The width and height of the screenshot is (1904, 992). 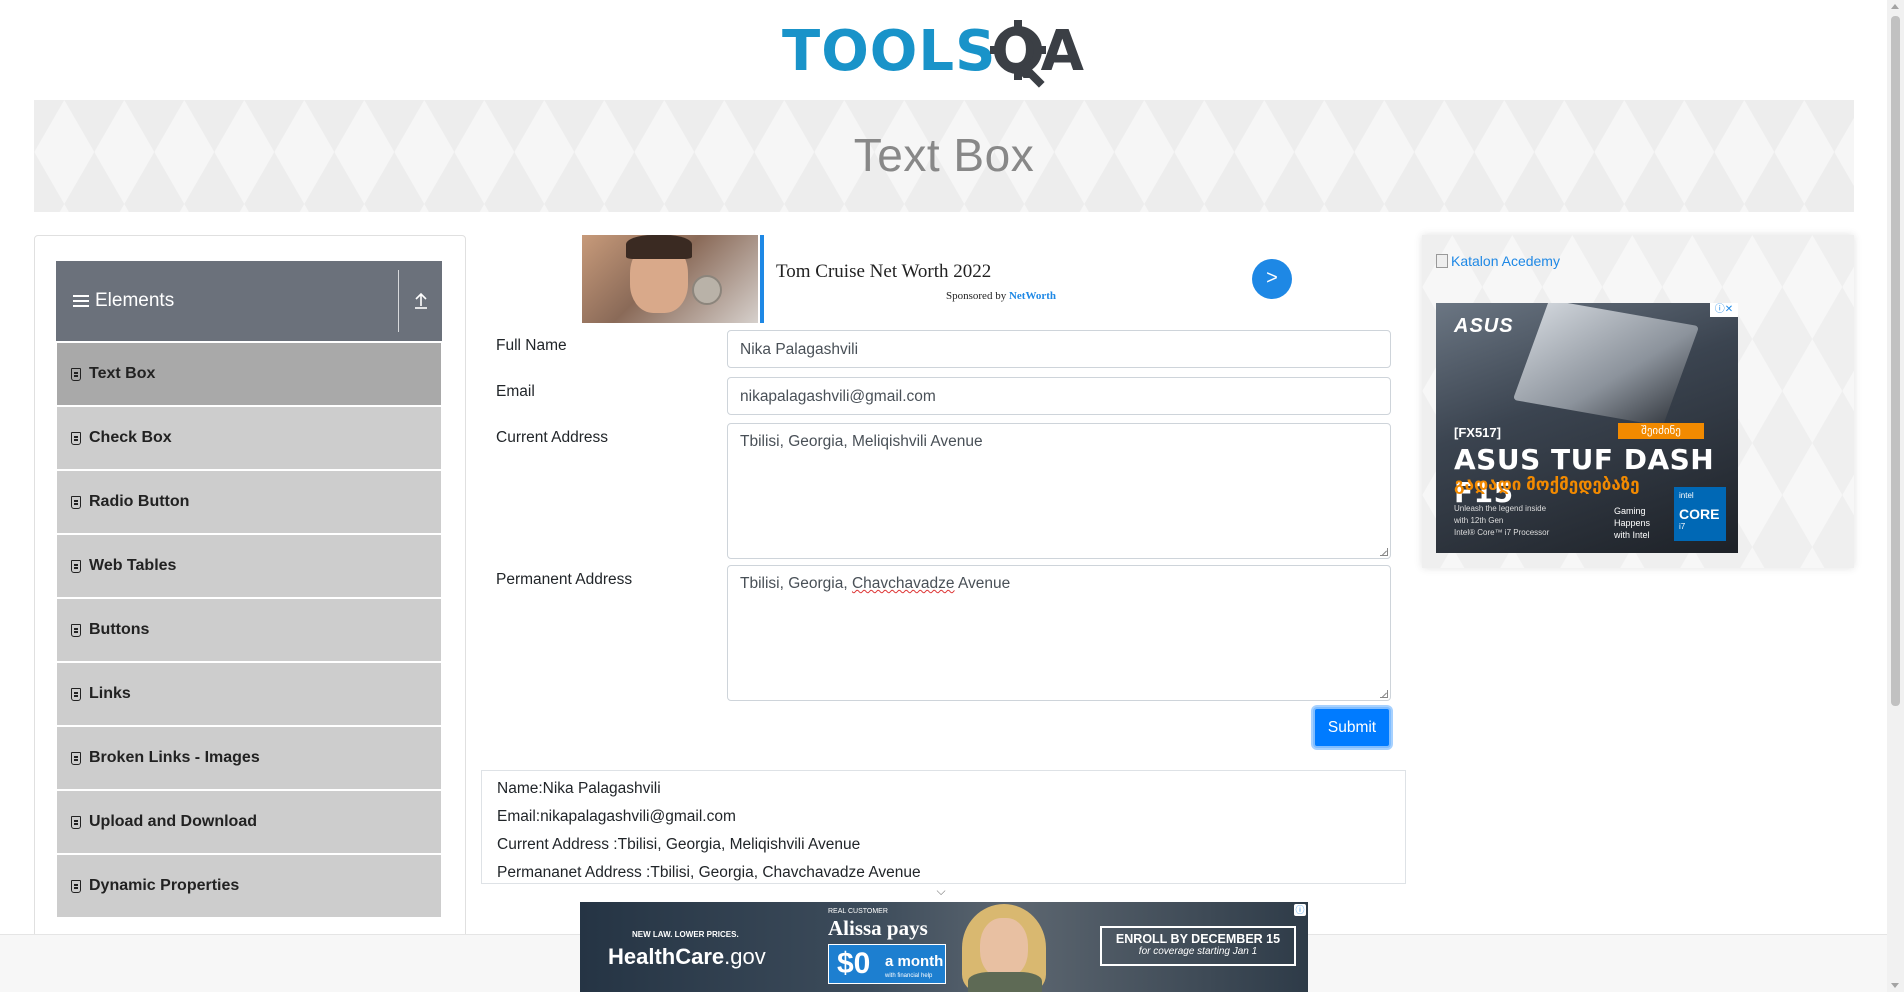 I want to click on current-address-textarea: Tbilisi, Georgia, Meliqishvili Avenue, so click(x=1059, y=491).